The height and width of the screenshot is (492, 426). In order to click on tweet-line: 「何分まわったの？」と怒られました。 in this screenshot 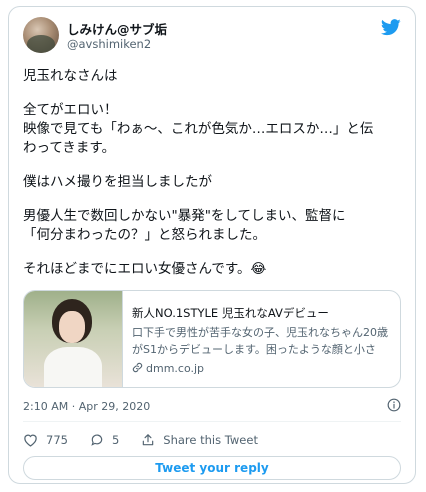, I will do `click(144, 235)`.